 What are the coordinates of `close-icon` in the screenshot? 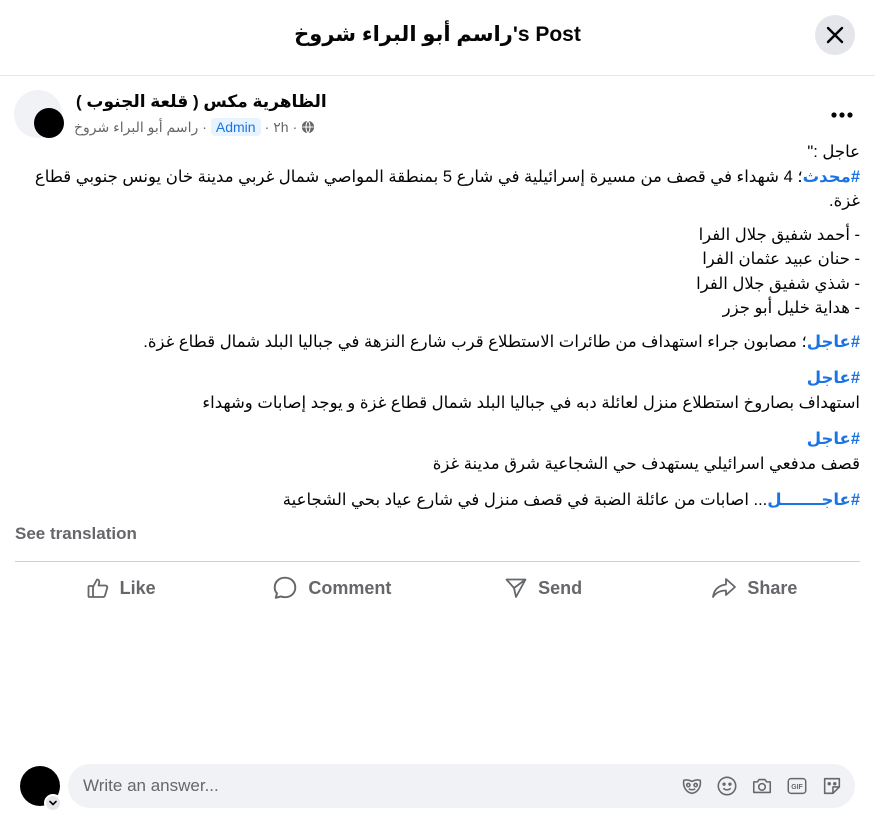 It's located at (835, 35).